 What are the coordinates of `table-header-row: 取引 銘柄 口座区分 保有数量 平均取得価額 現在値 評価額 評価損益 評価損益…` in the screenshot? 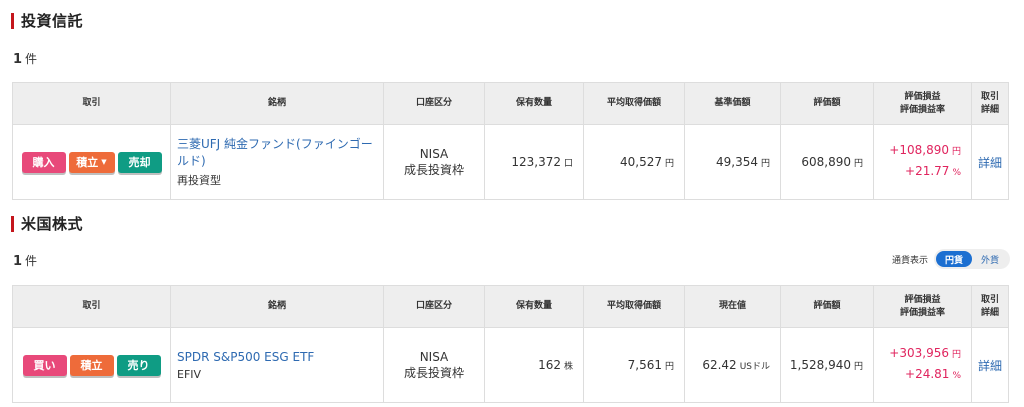 It's located at (510, 306).